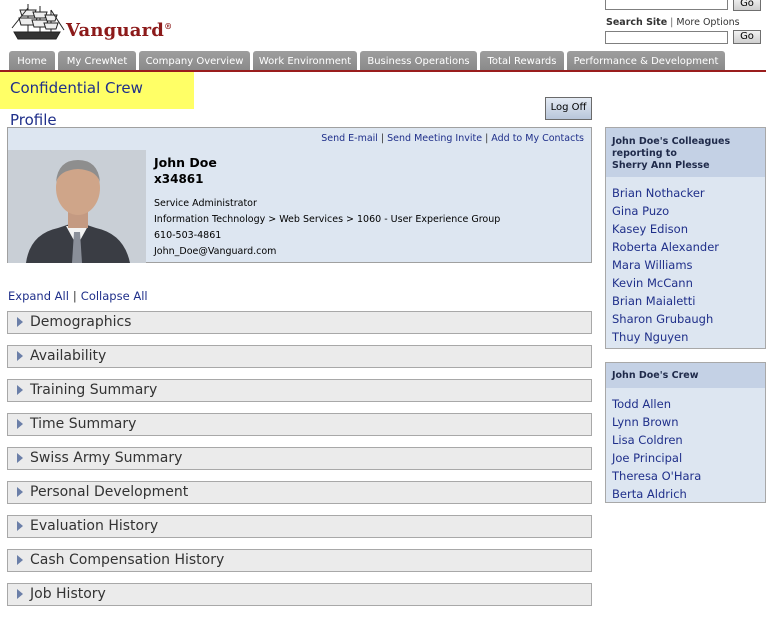  What do you see at coordinates (685, 337) in the screenshot?
I see `colleague-link: Thuy Nguyen` at bounding box center [685, 337].